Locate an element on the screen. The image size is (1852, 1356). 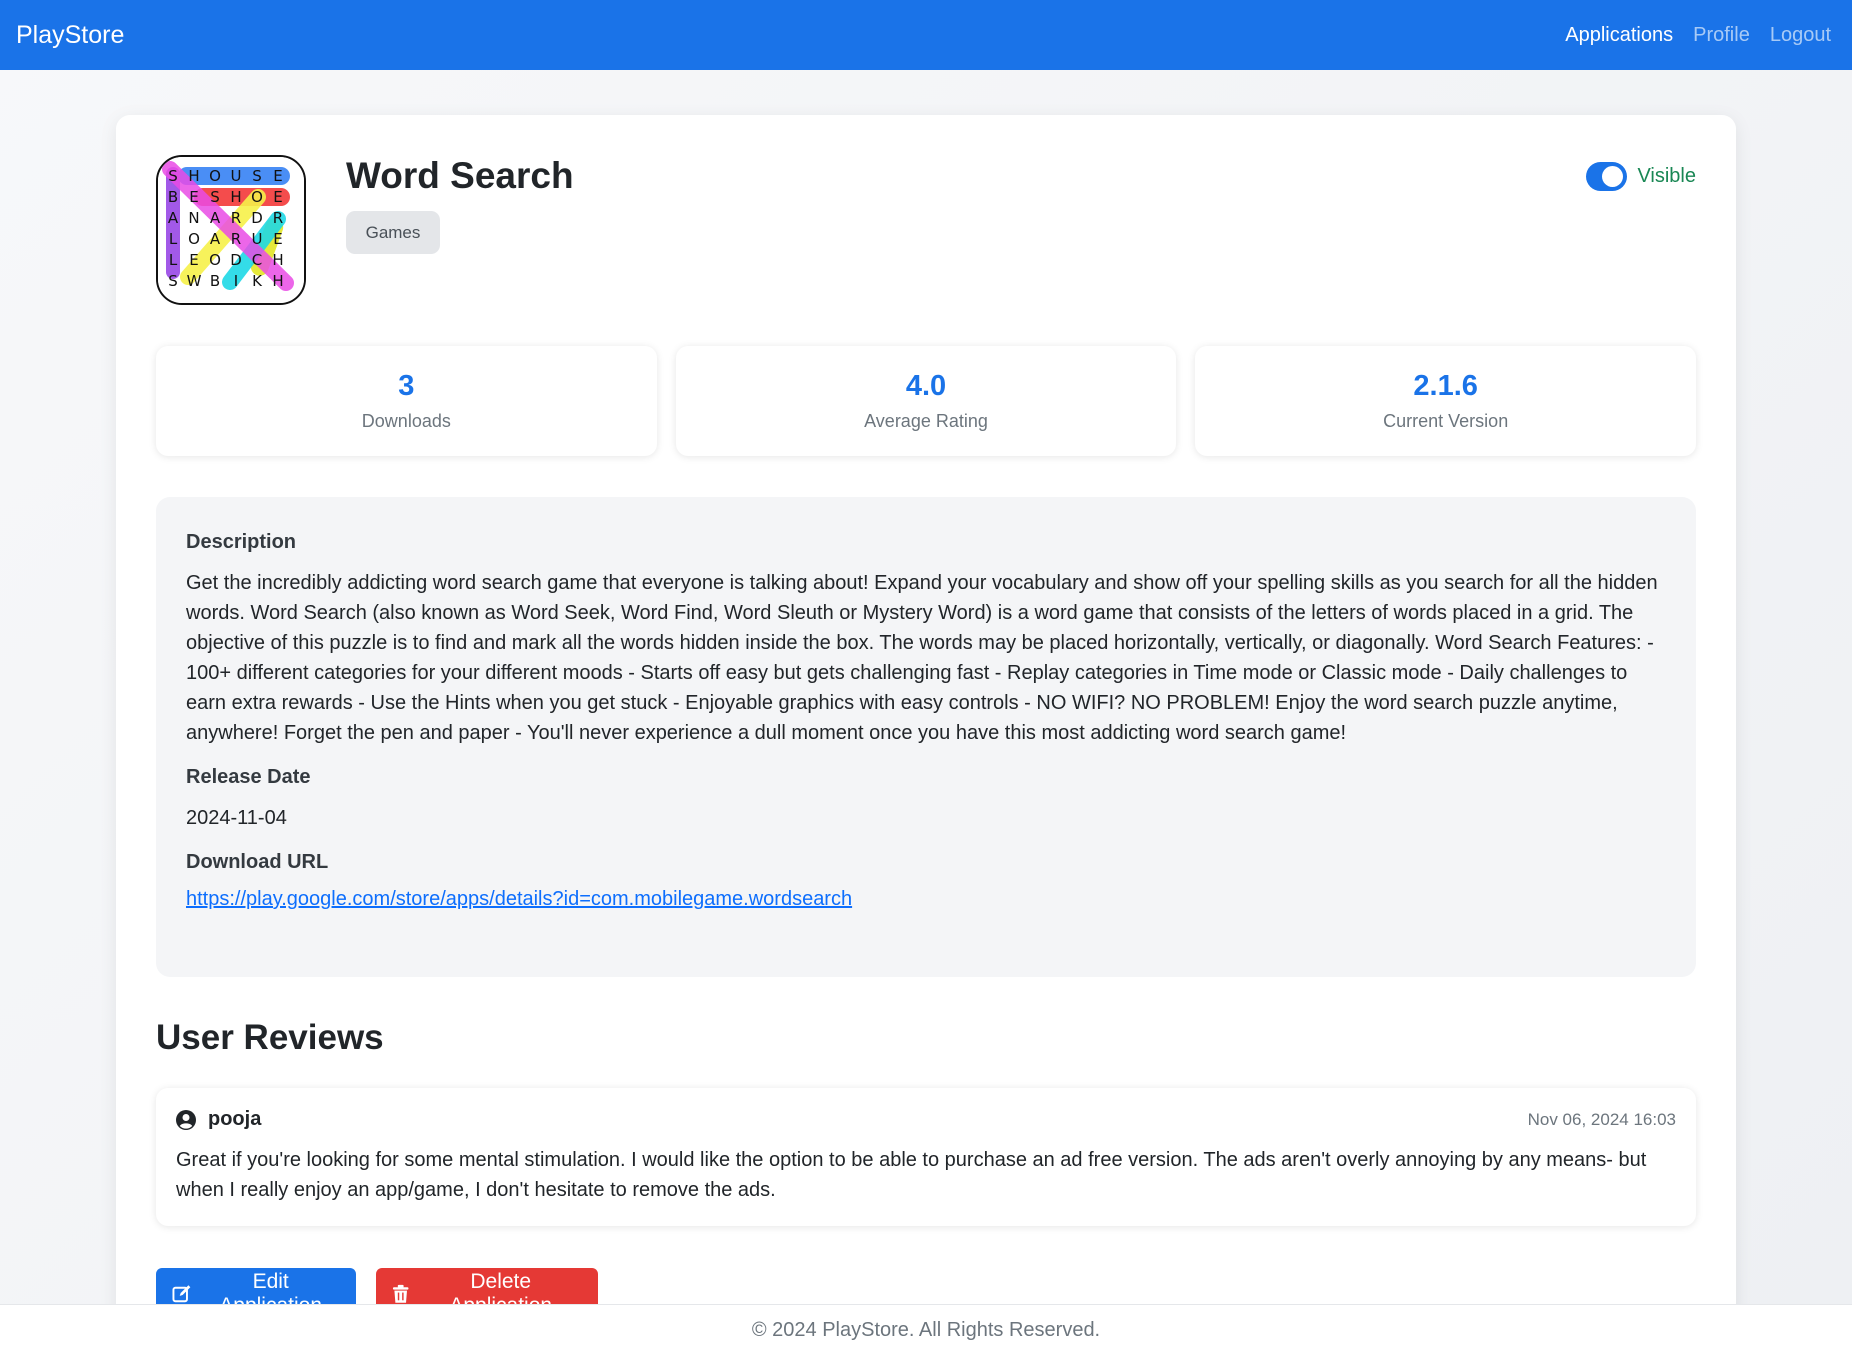
reviewer: pooja is located at coordinates (218, 1119).